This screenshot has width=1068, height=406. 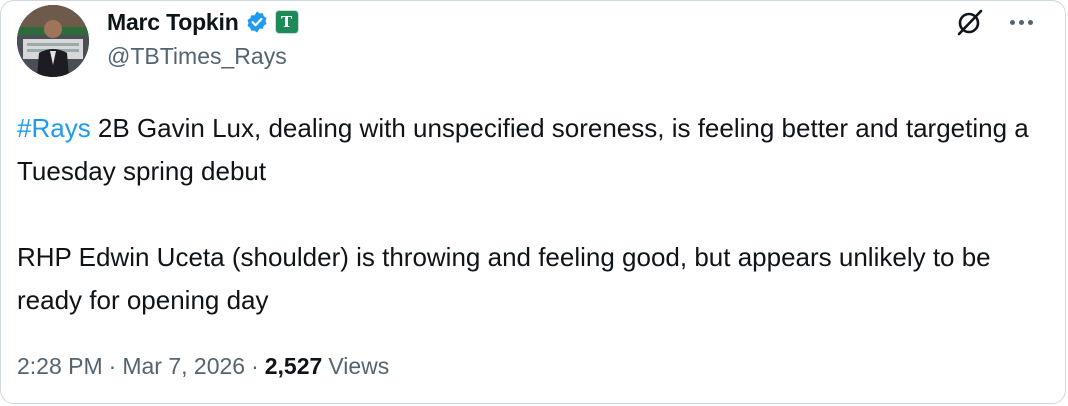 I want to click on views-count: 2,527, so click(x=293, y=366).